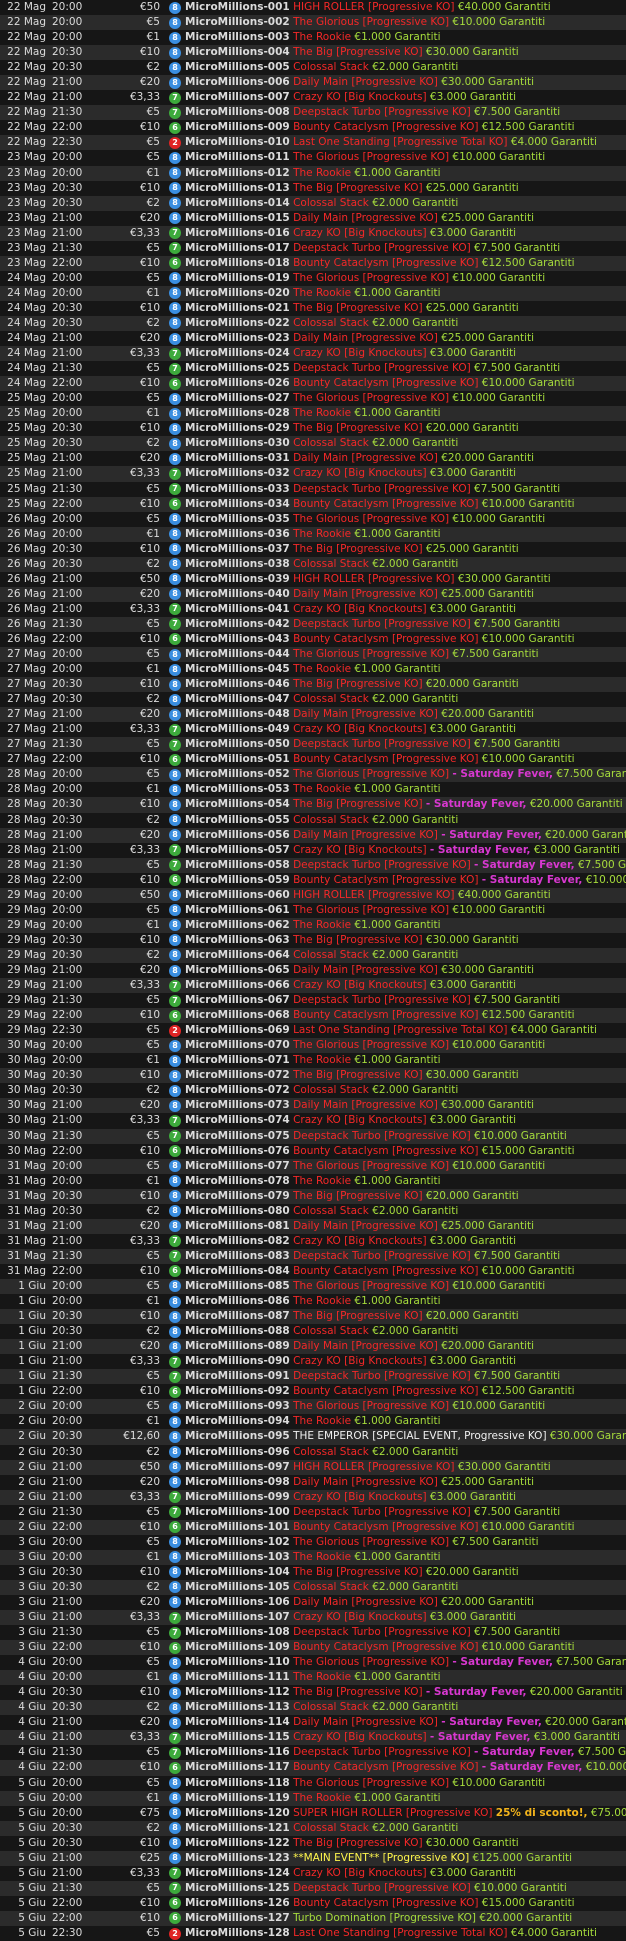  I want to click on tournament-code: MicroMillions-071, so click(237, 1060).